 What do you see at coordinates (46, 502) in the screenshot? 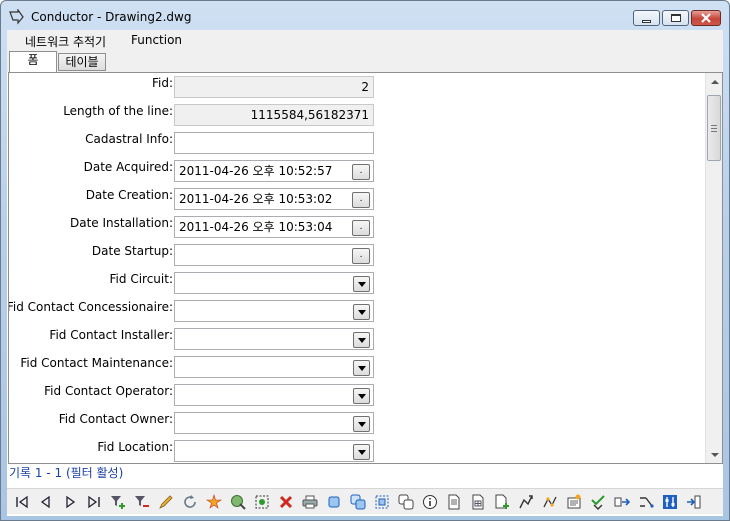
I see `previous-record-button` at bounding box center [46, 502].